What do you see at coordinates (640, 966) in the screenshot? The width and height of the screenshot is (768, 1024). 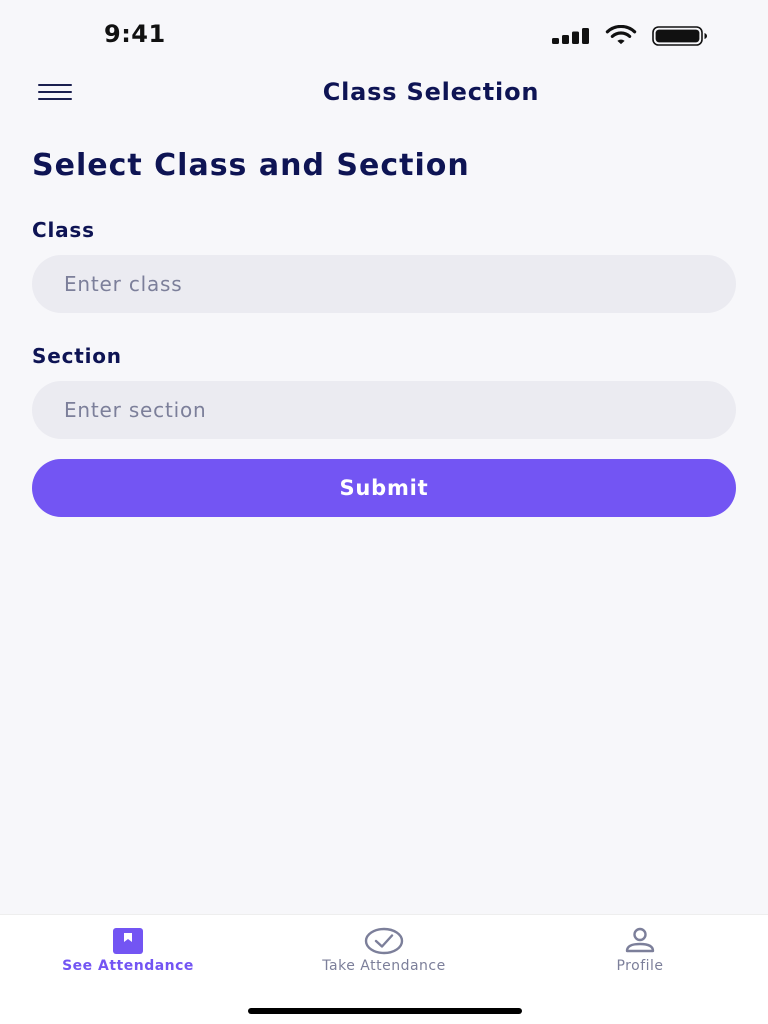 I see `tab-label-profile: Profile` at bounding box center [640, 966].